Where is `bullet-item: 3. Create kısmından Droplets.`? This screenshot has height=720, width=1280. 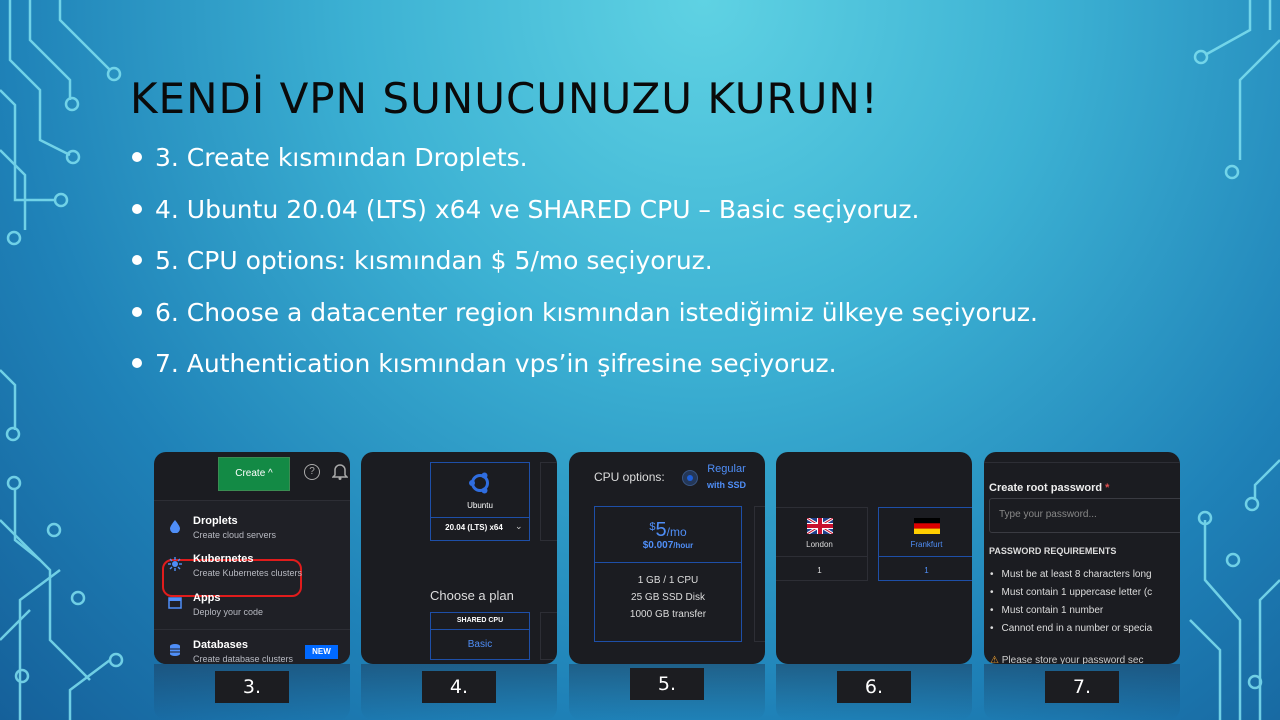
bullet-item: 3. Create kısmından Droplets. is located at coordinates (584, 168).